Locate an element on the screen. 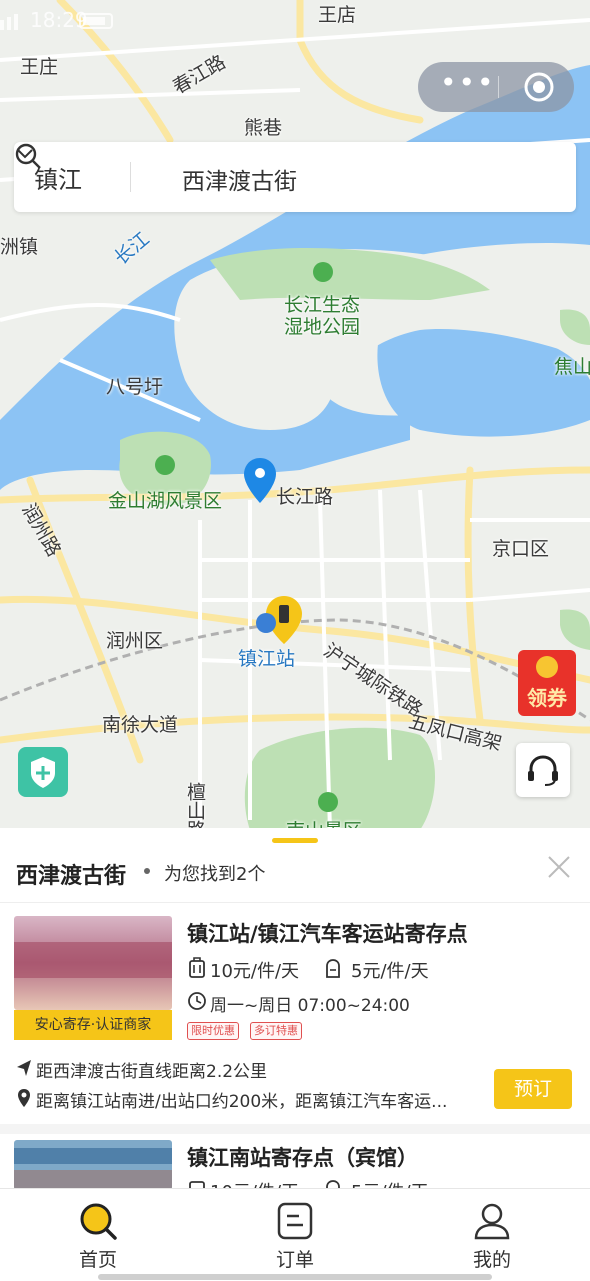  backpack-icon is located at coordinates (333, 968).